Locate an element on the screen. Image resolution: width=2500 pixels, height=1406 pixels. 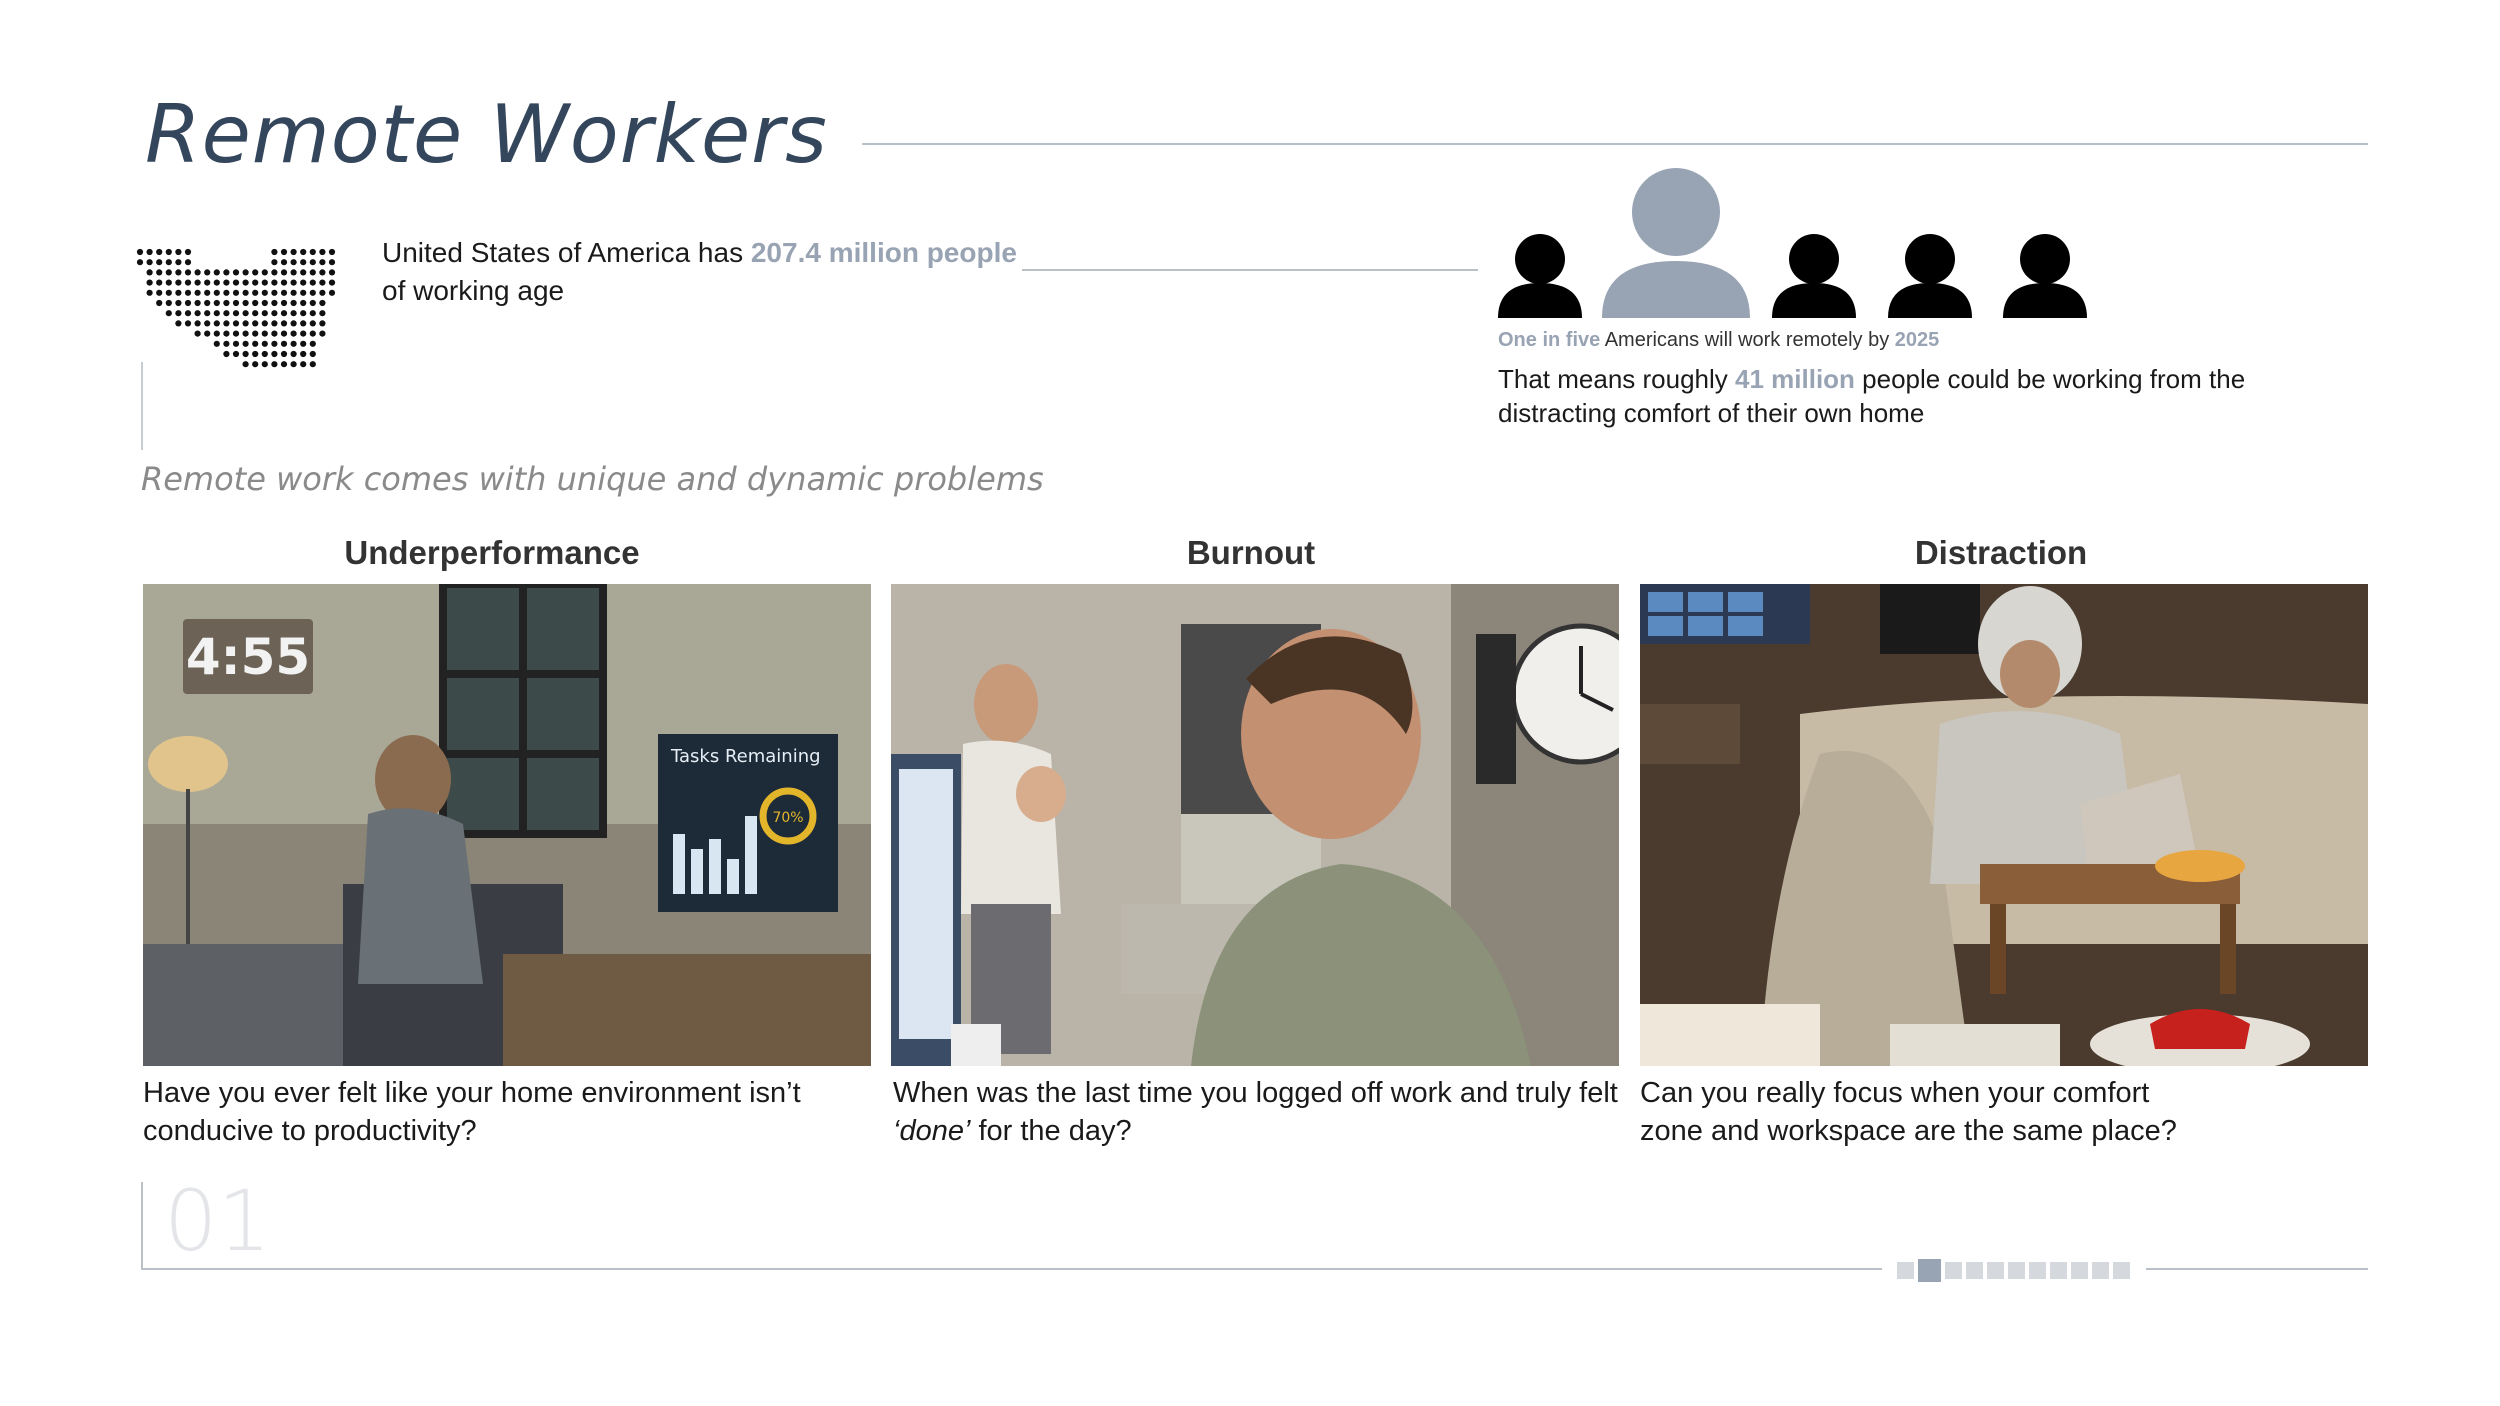
footer-rule-left is located at coordinates (1011, 1269).